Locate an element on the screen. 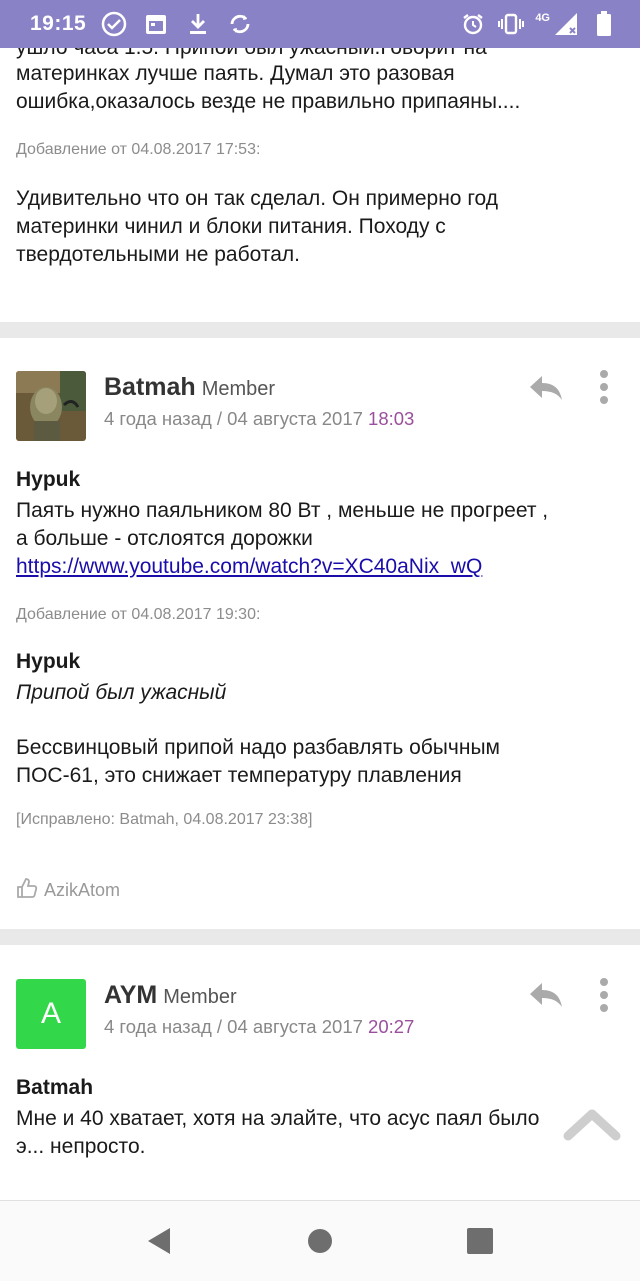 Image resolution: width=640 pixels, height=1281 pixels. status-time: 19:15 is located at coordinates (58, 23).